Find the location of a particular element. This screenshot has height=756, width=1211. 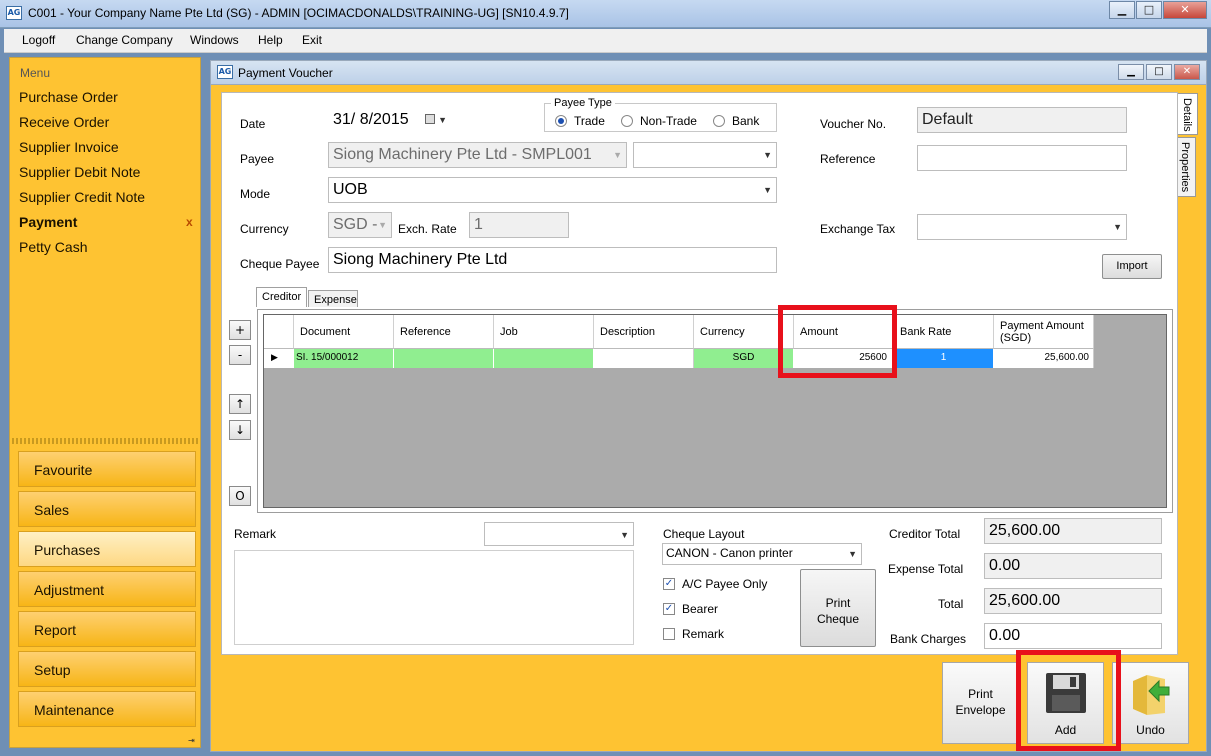

print-envelope-button: Print Envelope is located at coordinates (980, 703).